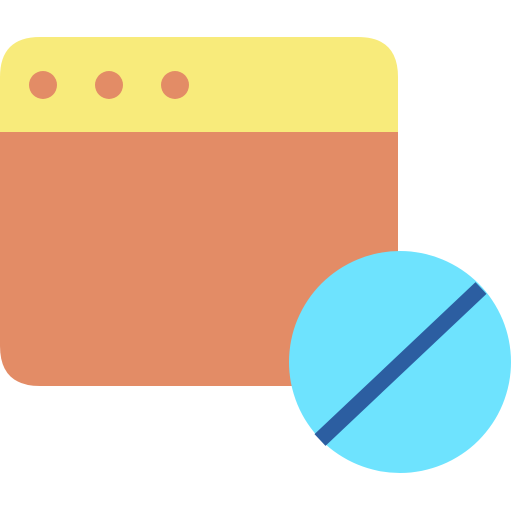 Image resolution: width=512 pixels, height=512 pixels. What do you see at coordinates (199, 84) in the screenshot?
I see `window-titlebar` at bounding box center [199, 84].